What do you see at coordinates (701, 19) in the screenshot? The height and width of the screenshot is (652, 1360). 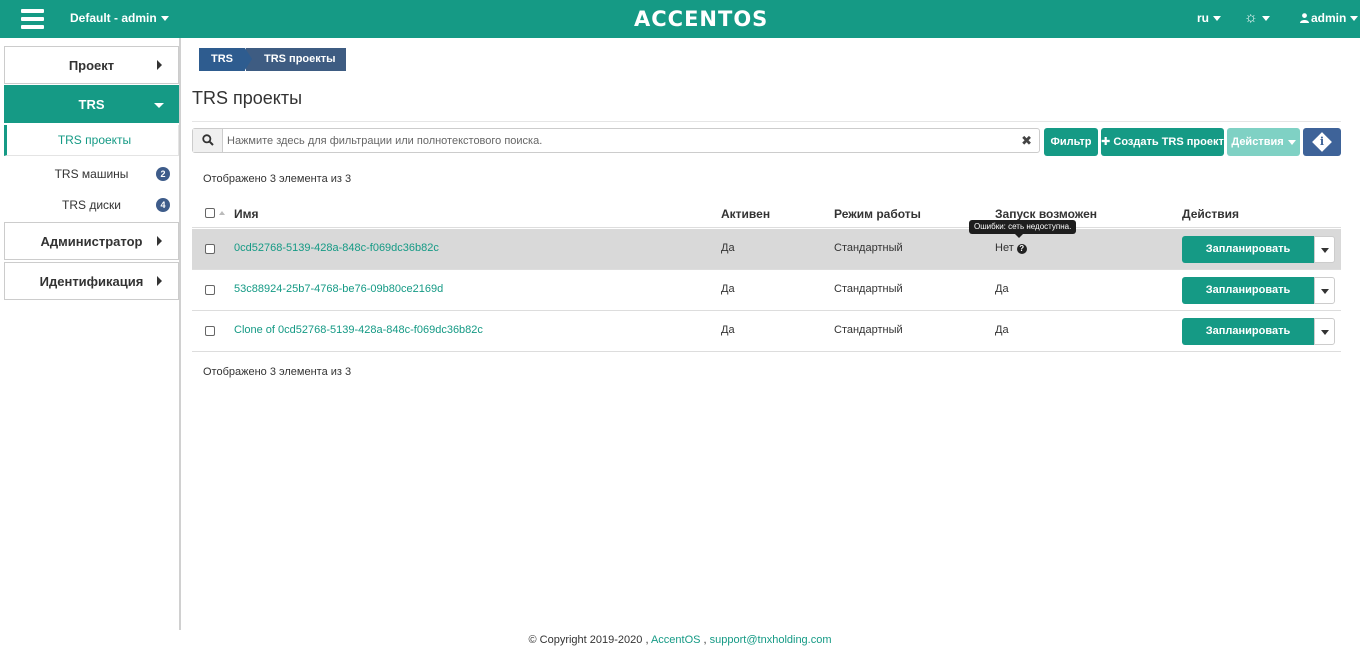 I see `brand-logo: ACCENTOS` at bounding box center [701, 19].